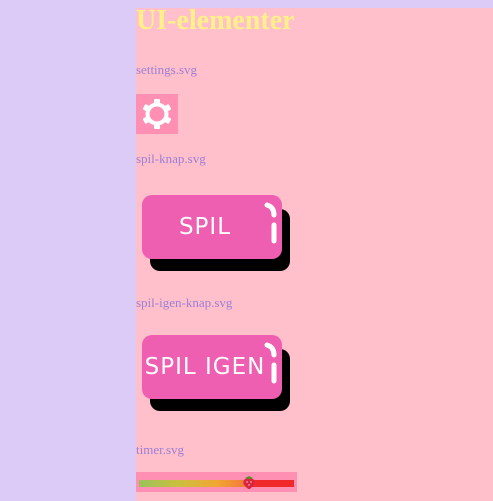 The width and height of the screenshot is (493, 501). What do you see at coordinates (205, 367) in the screenshot?
I see `play-again-button-label: SPIL IGEN` at bounding box center [205, 367].